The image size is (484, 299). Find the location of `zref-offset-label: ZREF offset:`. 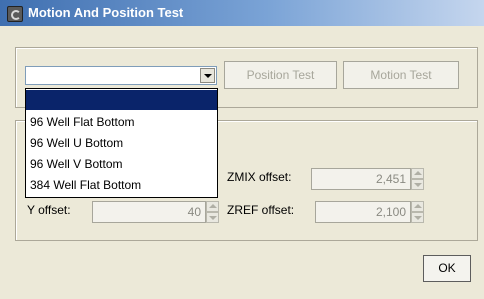

zref-offset-label: ZREF offset: is located at coordinates (261, 210).